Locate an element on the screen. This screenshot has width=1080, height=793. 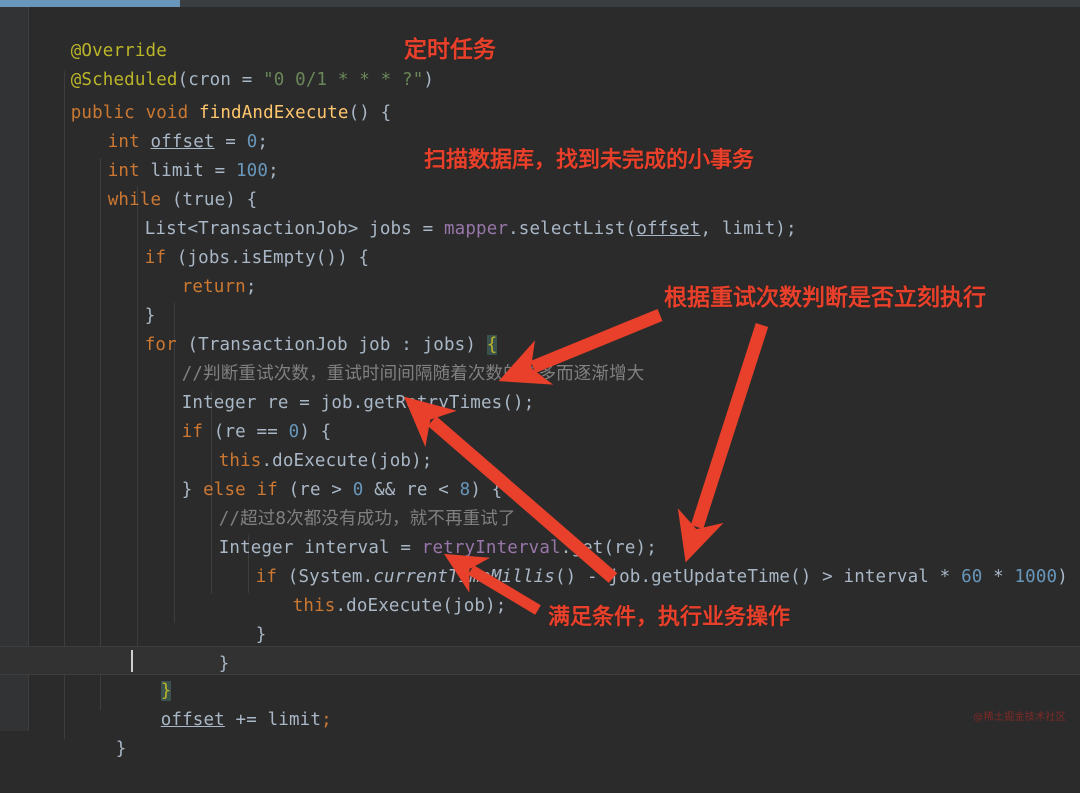
code-line-11: for (TransactionJob job : jobs) { is located at coordinates (300, 328).